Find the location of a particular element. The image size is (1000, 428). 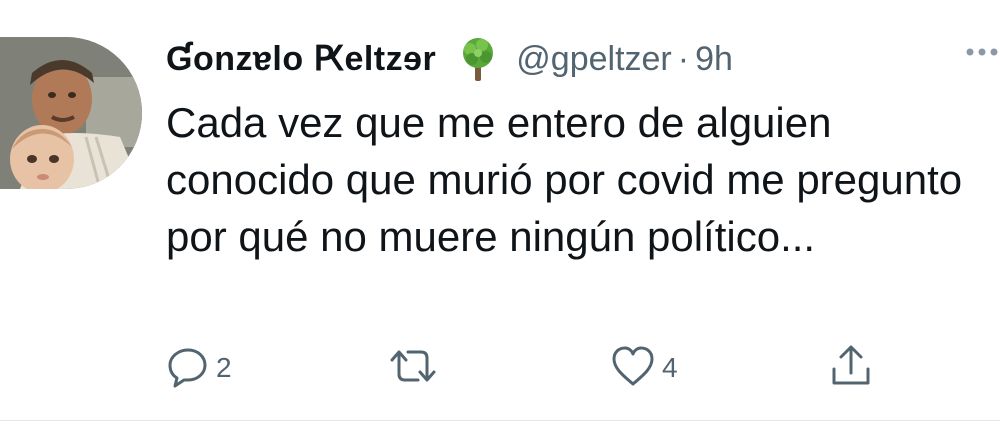

tweet-actions: 2 4 is located at coordinates (500, 368).